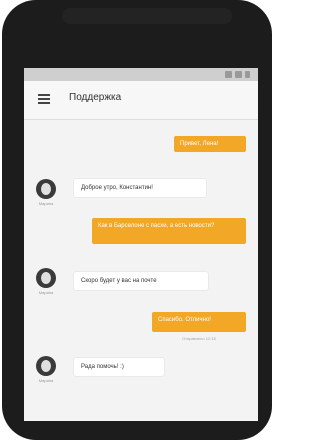 This screenshot has height=440, width=320. What do you see at coordinates (141, 281) in the screenshot?
I see `incoming-message: Скоро будет у вас на почте` at bounding box center [141, 281].